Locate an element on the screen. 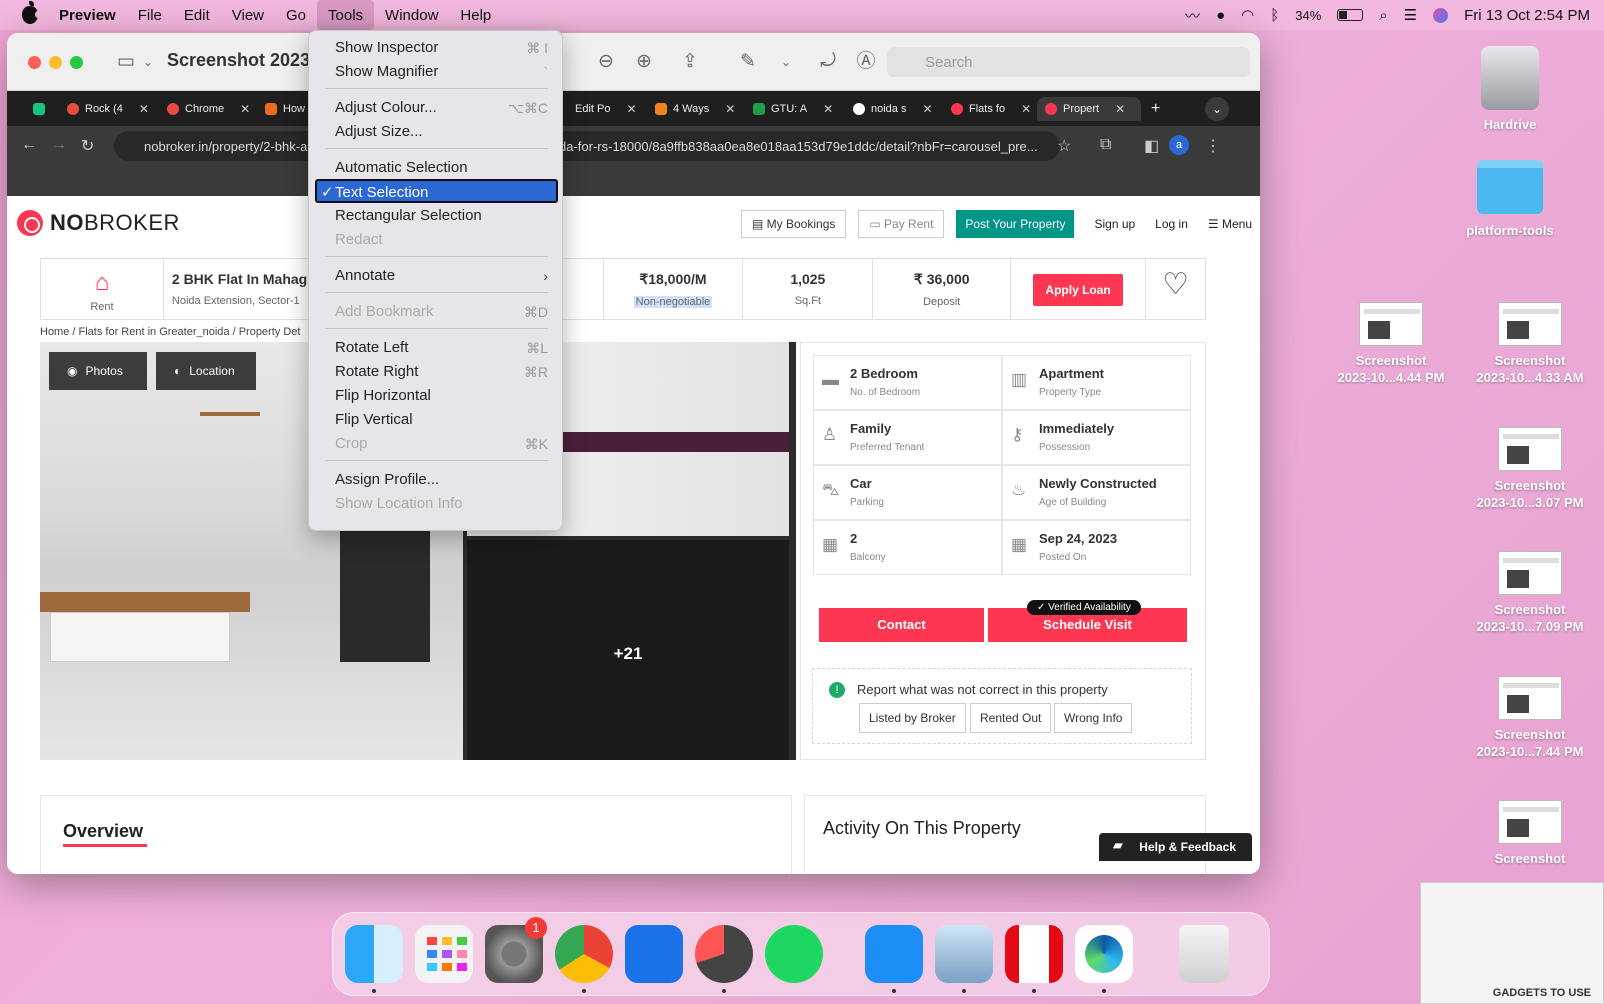 The image size is (1604, 1004). search-icon: ⌕ is located at coordinates (1383, 15).